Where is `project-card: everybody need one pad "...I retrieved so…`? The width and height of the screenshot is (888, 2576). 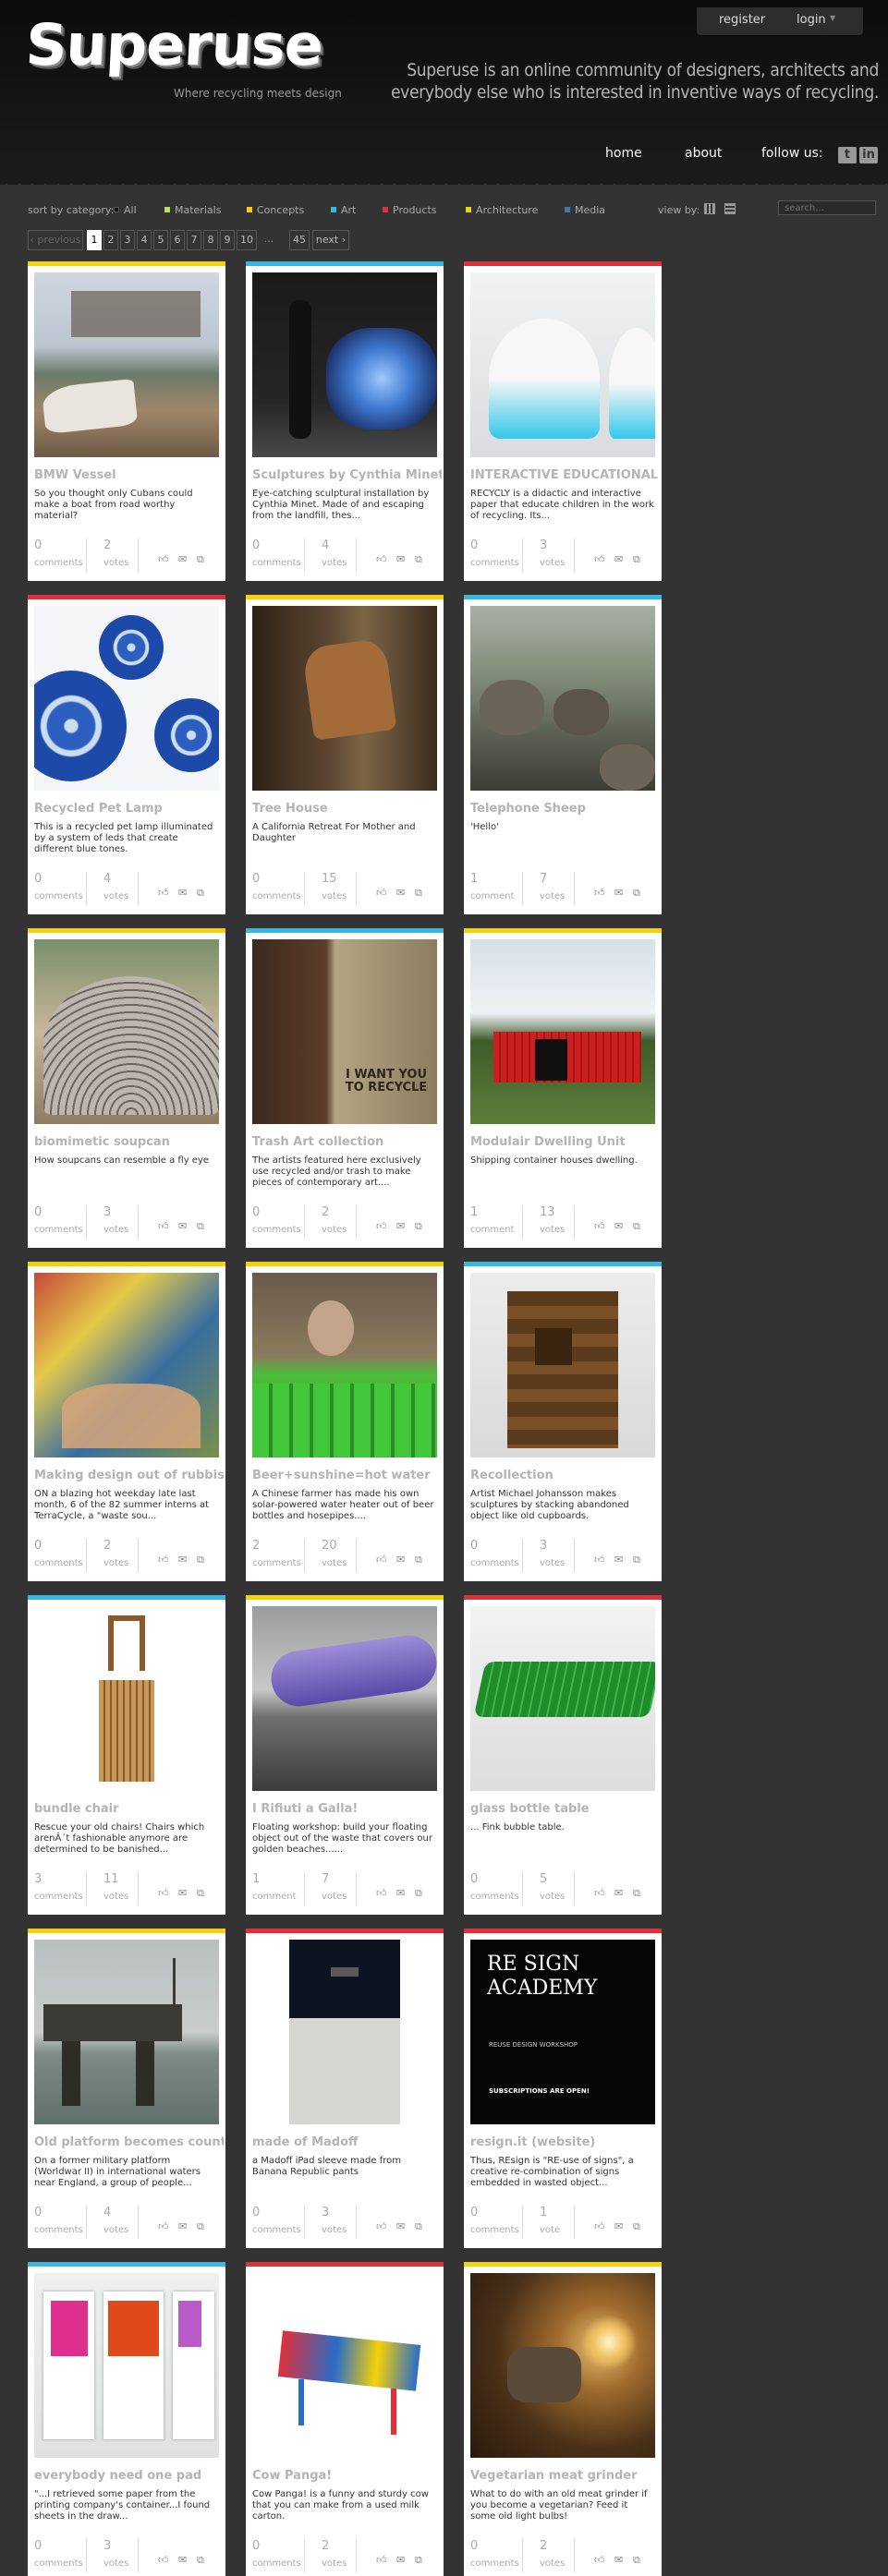 project-card: everybody need one pad "...I retrieved so… is located at coordinates (127, 2419).